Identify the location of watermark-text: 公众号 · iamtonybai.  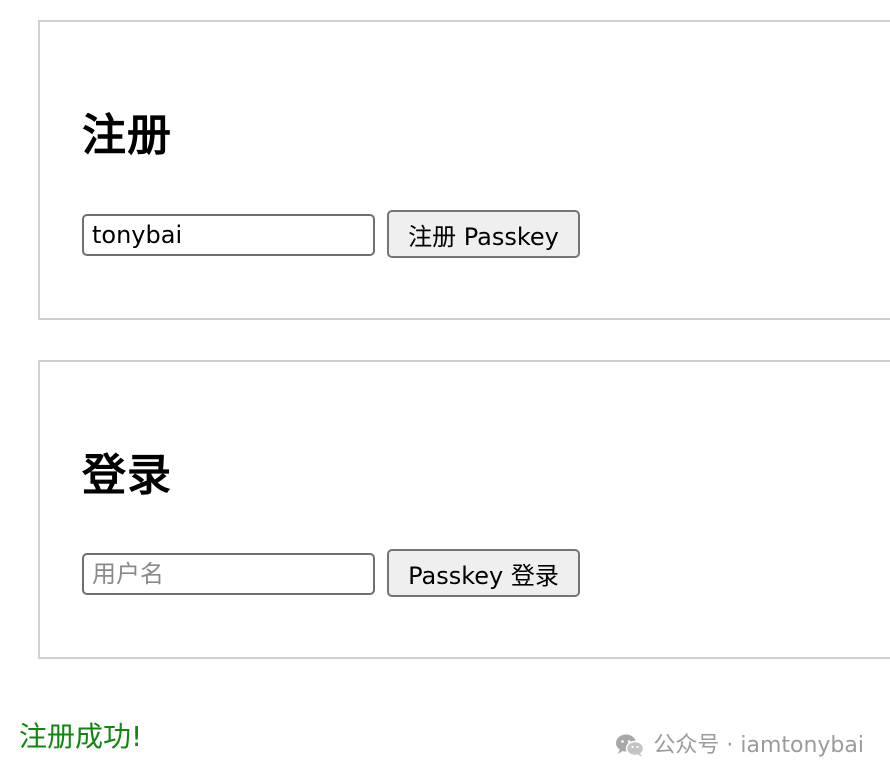
(758, 745).